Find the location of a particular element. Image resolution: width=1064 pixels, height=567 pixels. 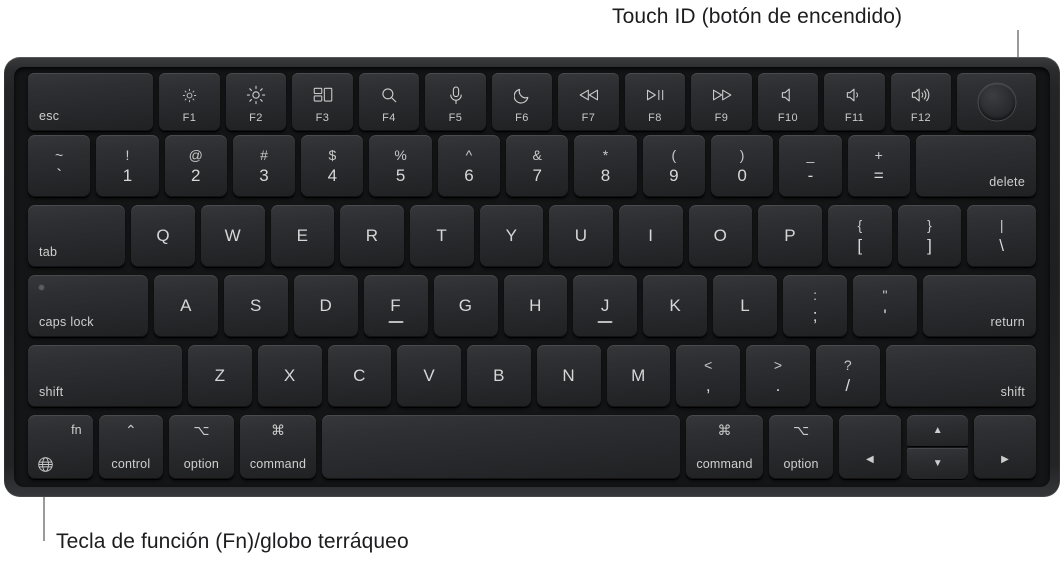

key-letter-q: Q is located at coordinates (163, 236).